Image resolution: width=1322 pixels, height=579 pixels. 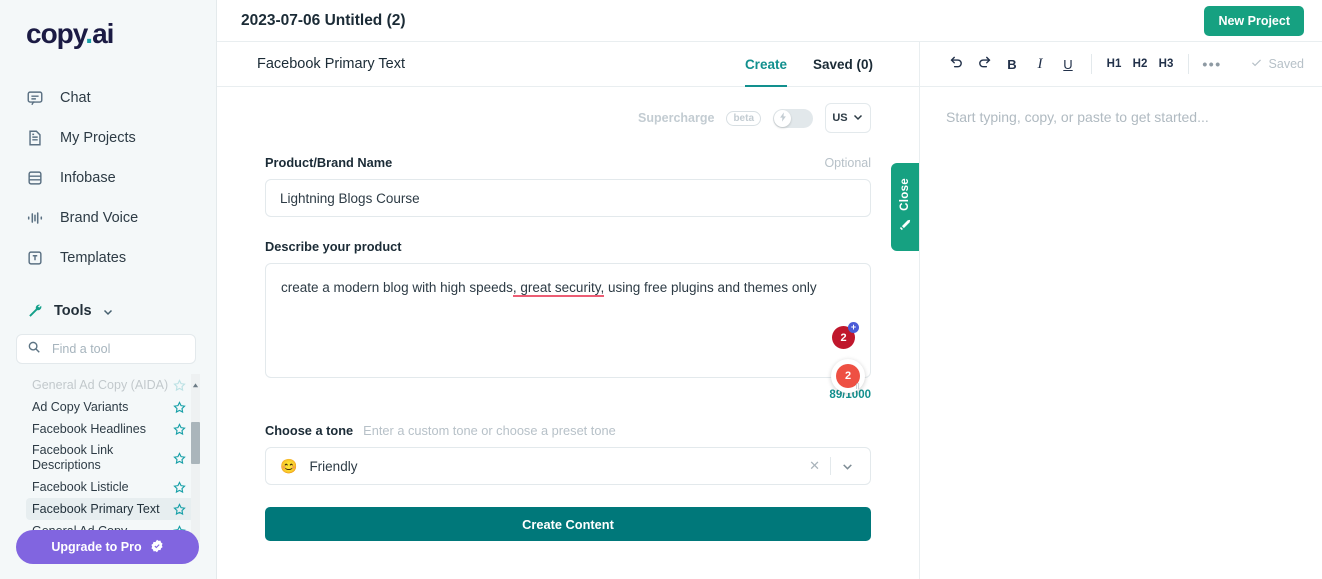 What do you see at coordinates (1254, 20) in the screenshot?
I see `new-project-button: New Project` at bounding box center [1254, 20].